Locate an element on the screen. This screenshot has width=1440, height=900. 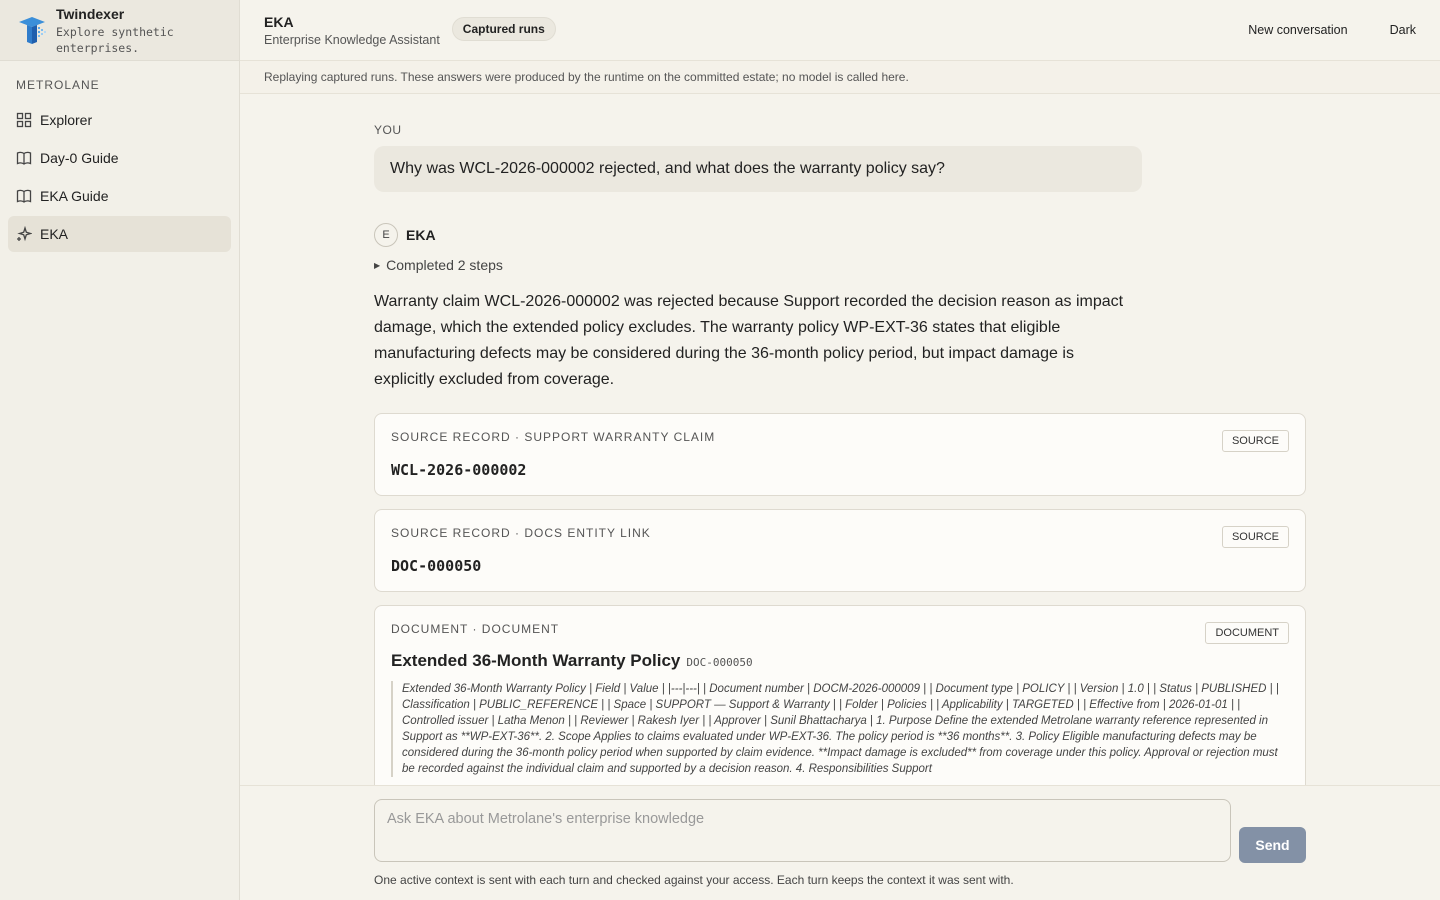
document-card-label: DOCUMENT · DOCUMENT is located at coordinates (475, 629).